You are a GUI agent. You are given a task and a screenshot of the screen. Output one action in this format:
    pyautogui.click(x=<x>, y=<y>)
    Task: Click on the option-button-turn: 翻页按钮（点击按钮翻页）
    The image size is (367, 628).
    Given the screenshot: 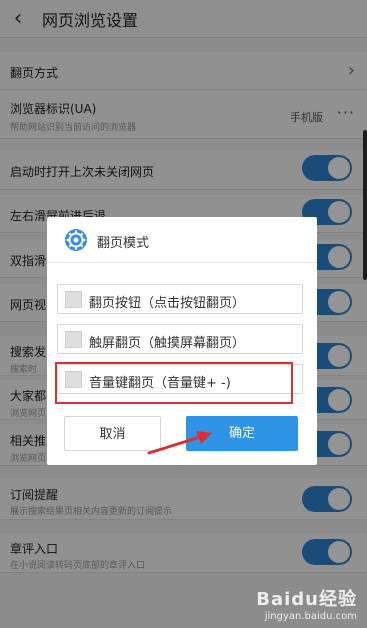 What is the action you would take?
    pyautogui.click(x=180, y=299)
    